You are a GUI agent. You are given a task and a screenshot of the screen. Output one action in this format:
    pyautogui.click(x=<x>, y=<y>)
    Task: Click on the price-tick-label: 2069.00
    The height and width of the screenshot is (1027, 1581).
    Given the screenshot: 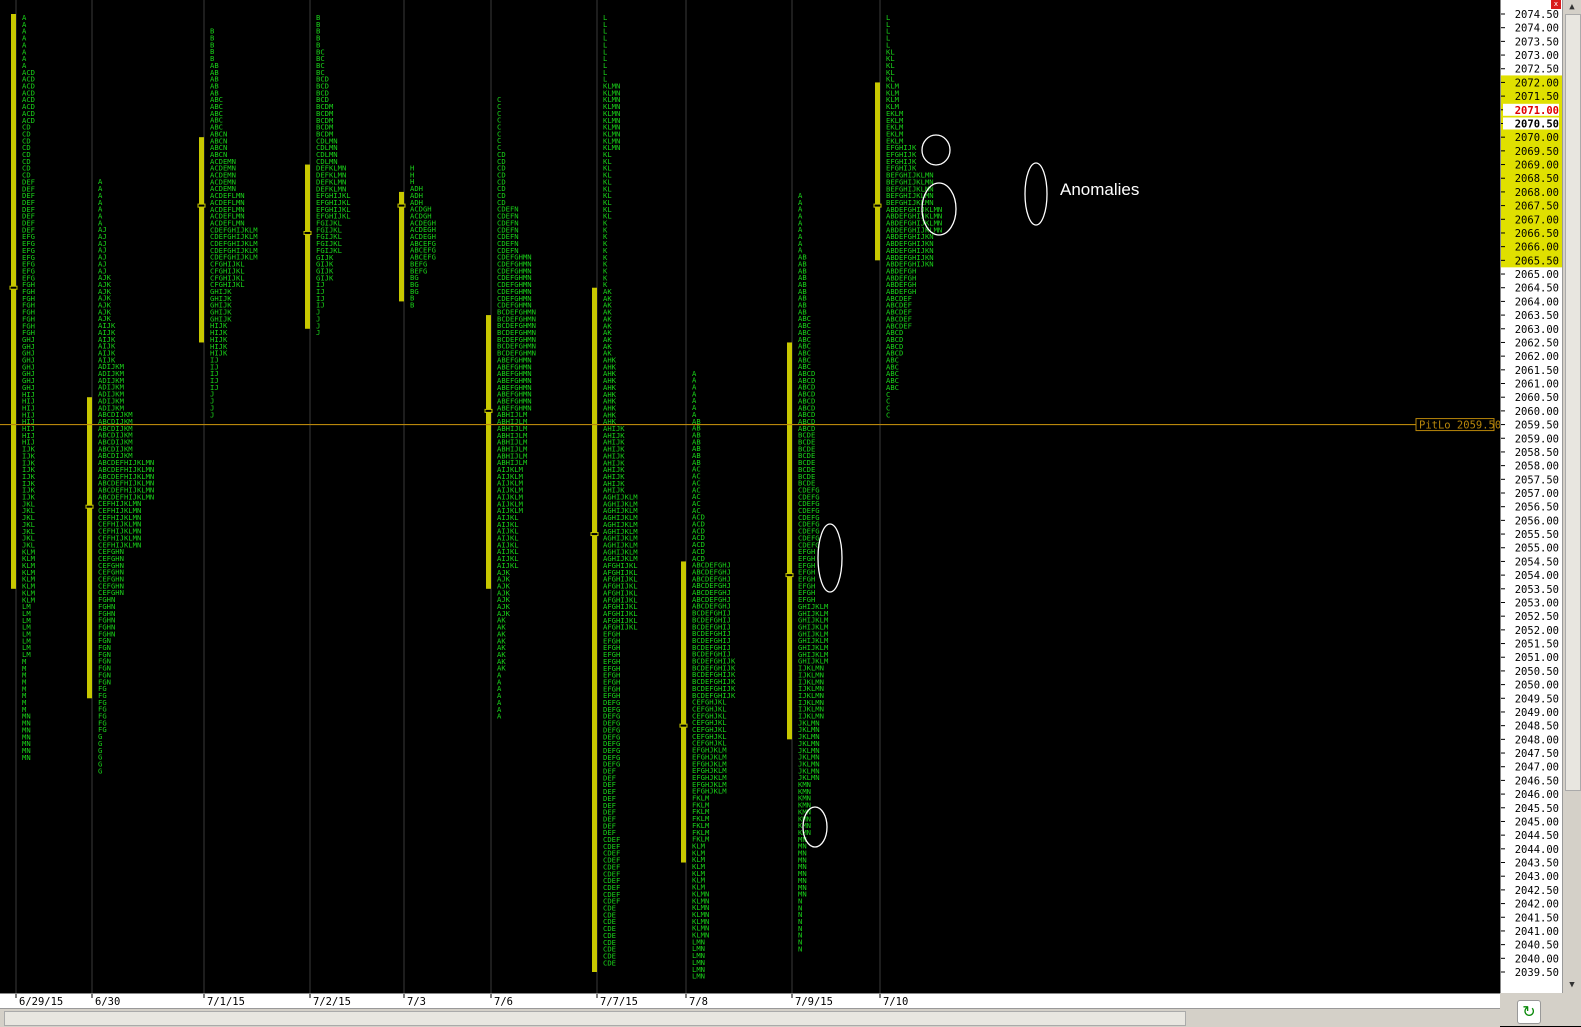 What is the action you would take?
    pyautogui.click(x=1537, y=166)
    